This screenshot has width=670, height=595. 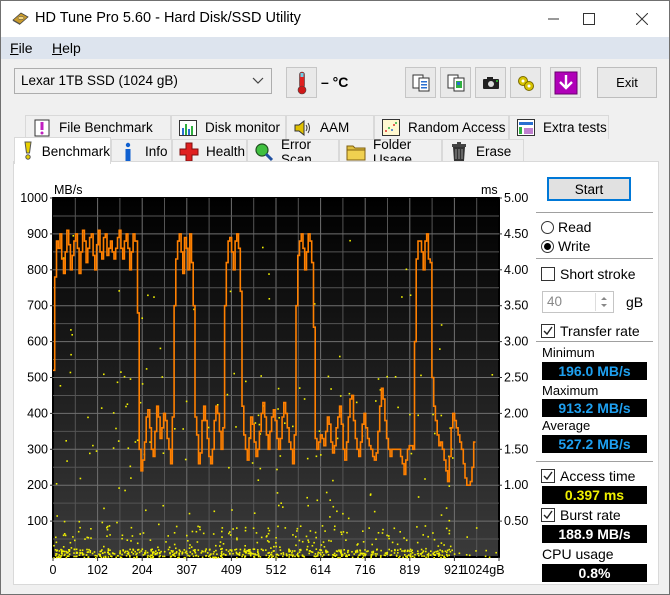 I want to click on y2-tick-label: 1.00, so click(x=516, y=485).